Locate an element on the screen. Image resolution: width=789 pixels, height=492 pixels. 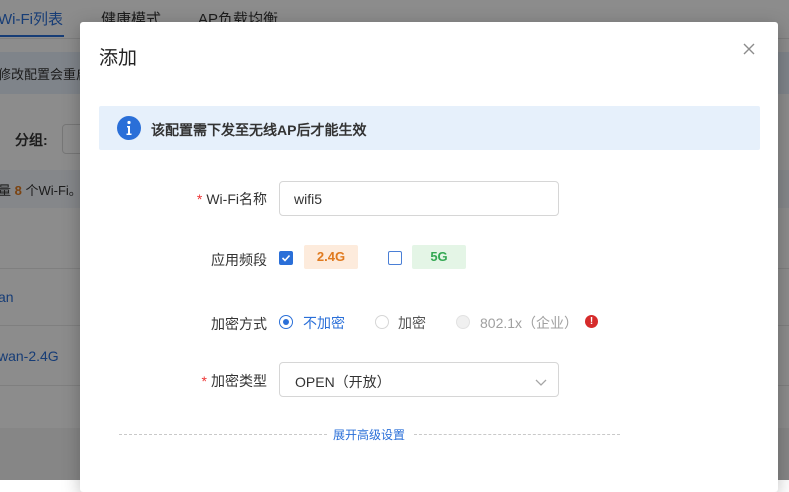
alert-text: 该配置需下发至无线AP后才能生效 is located at coordinates (259, 130).